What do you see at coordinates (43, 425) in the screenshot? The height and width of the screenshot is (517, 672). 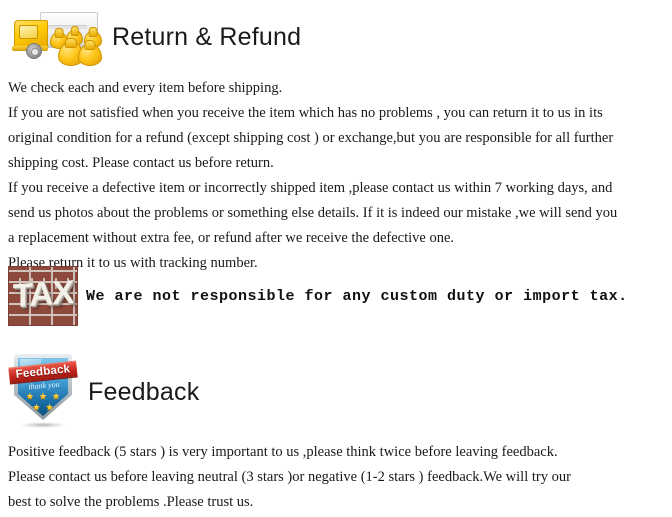 I see `shield-drop-shadow` at bounding box center [43, 425].